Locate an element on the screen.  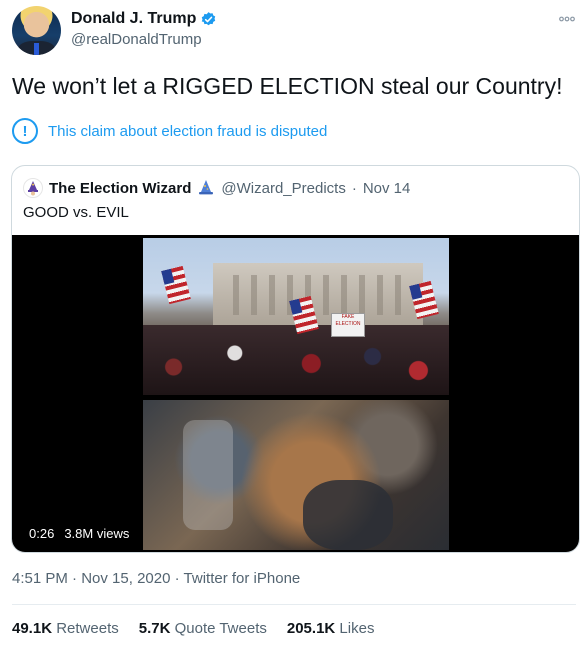
video-duration-badge: 0:26 3.8M views is located at coordinates (79, 533).